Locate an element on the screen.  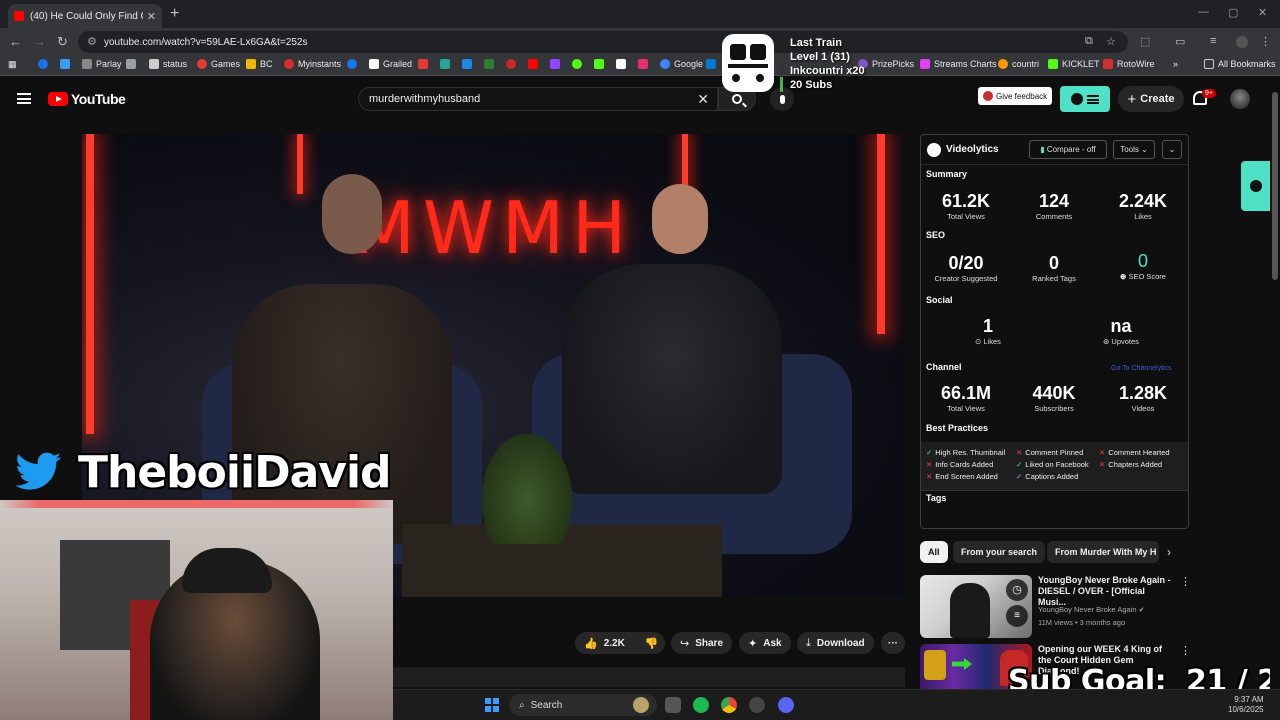
bookmark-youtube-icon is located at coordinates (535, 64).